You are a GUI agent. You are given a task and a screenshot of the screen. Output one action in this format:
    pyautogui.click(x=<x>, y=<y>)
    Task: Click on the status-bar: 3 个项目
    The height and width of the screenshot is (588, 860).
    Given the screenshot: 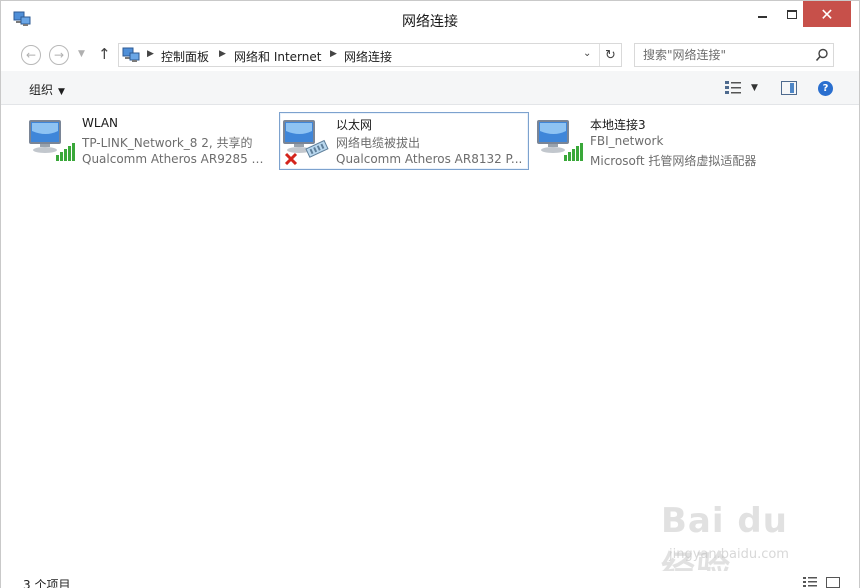 What is the action you would take?
    pyautogui.click(x=430, y=579)
    